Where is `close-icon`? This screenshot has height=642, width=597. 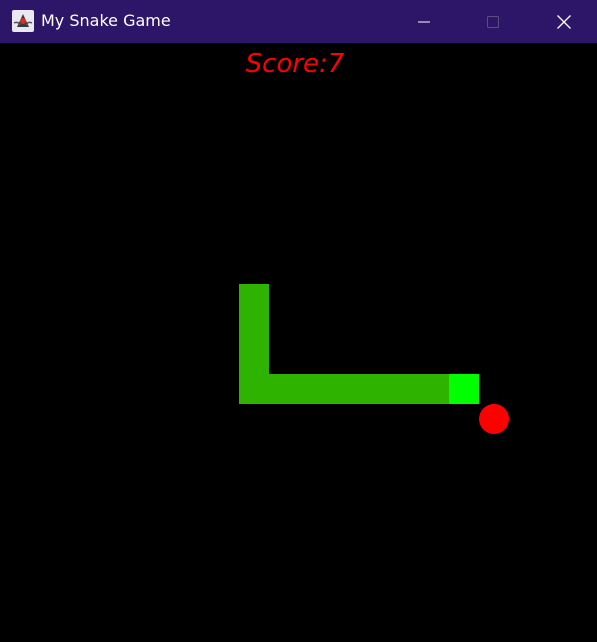 close-icon is located at coordinates (564, 21).